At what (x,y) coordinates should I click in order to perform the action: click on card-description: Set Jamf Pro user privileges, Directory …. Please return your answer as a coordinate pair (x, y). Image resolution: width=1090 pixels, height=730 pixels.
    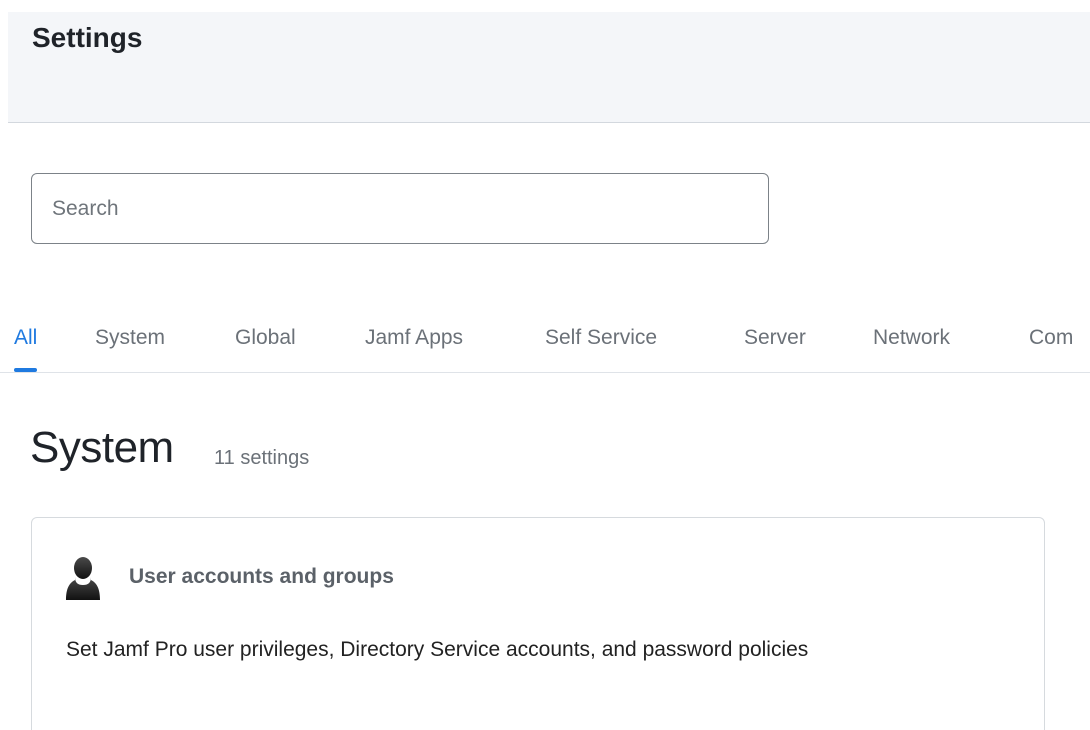
    Looking at the image, I should click on (437, 649).